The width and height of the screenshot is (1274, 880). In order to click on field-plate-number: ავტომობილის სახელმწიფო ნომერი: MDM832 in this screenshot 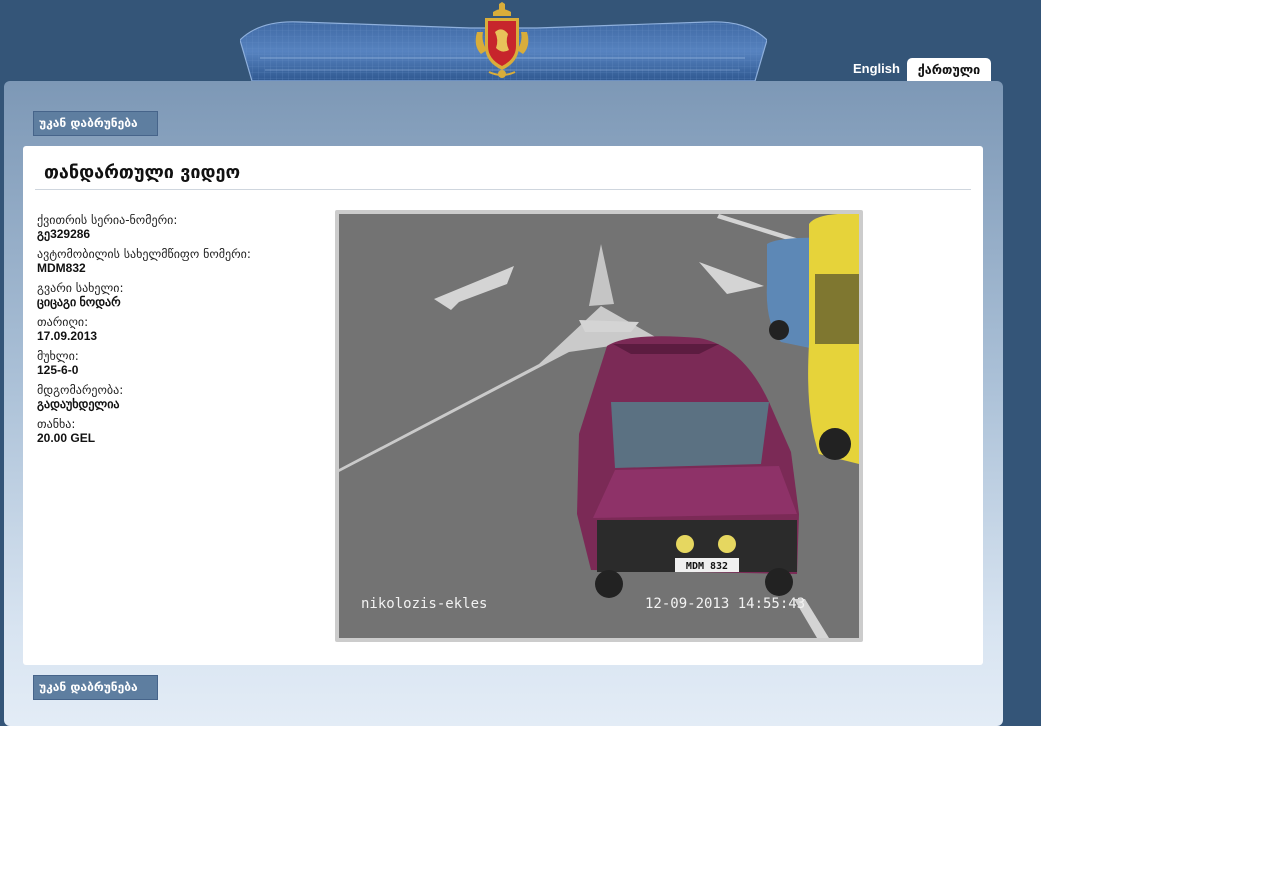, I will do `click(182, 261)`.